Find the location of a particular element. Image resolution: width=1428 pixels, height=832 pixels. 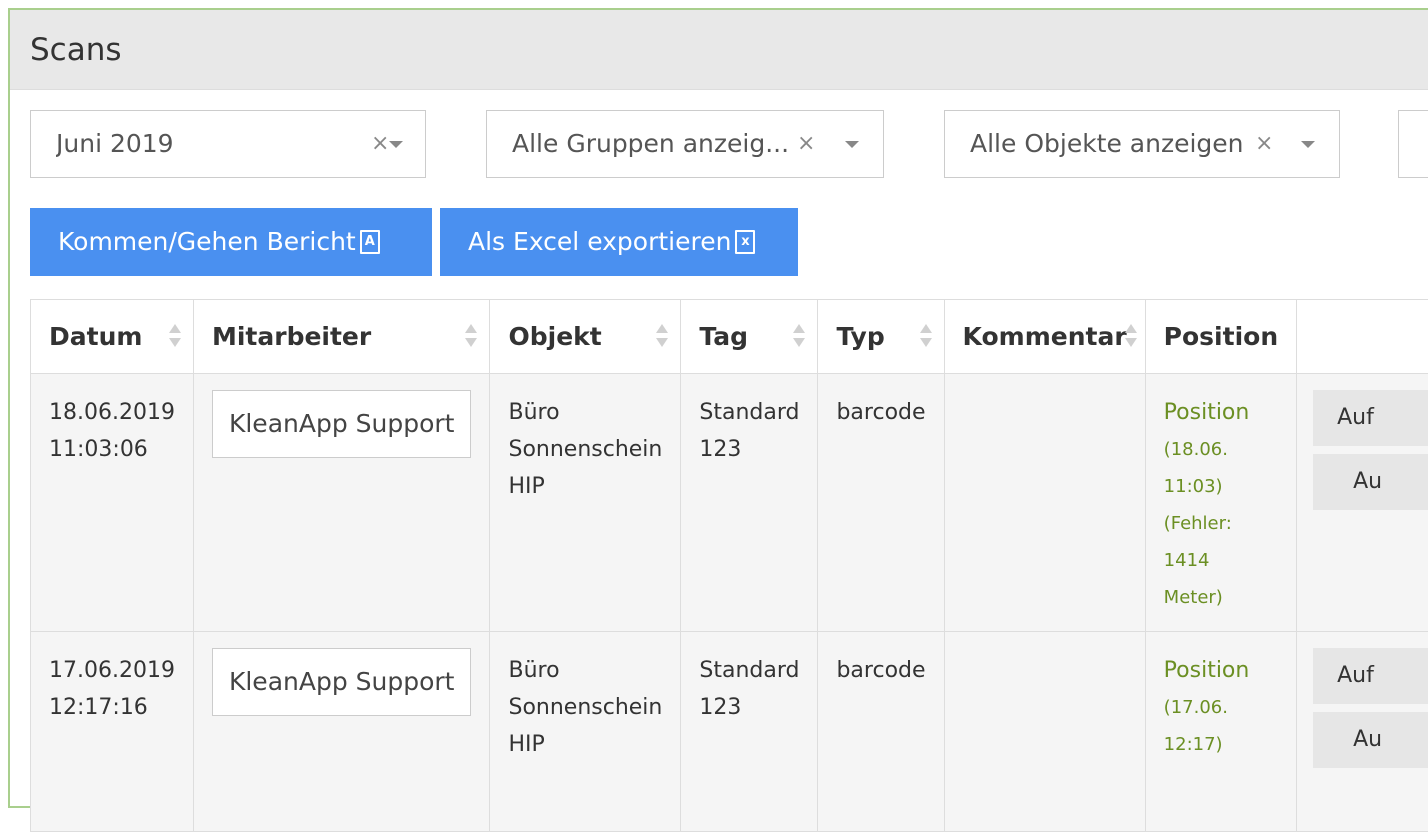

column-header-typ: Typ is located at coordinates (881, 337).